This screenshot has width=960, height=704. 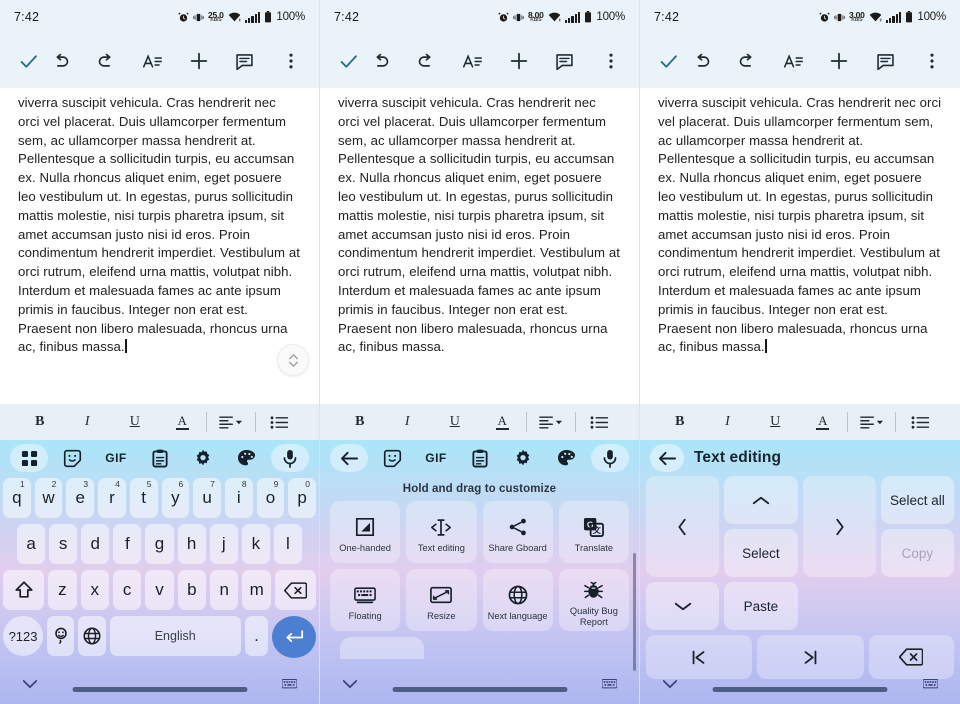 What do you see at coordinates (523, 458) in the screenshot?
I see `gear-icon` at bounding box center [523, 458].